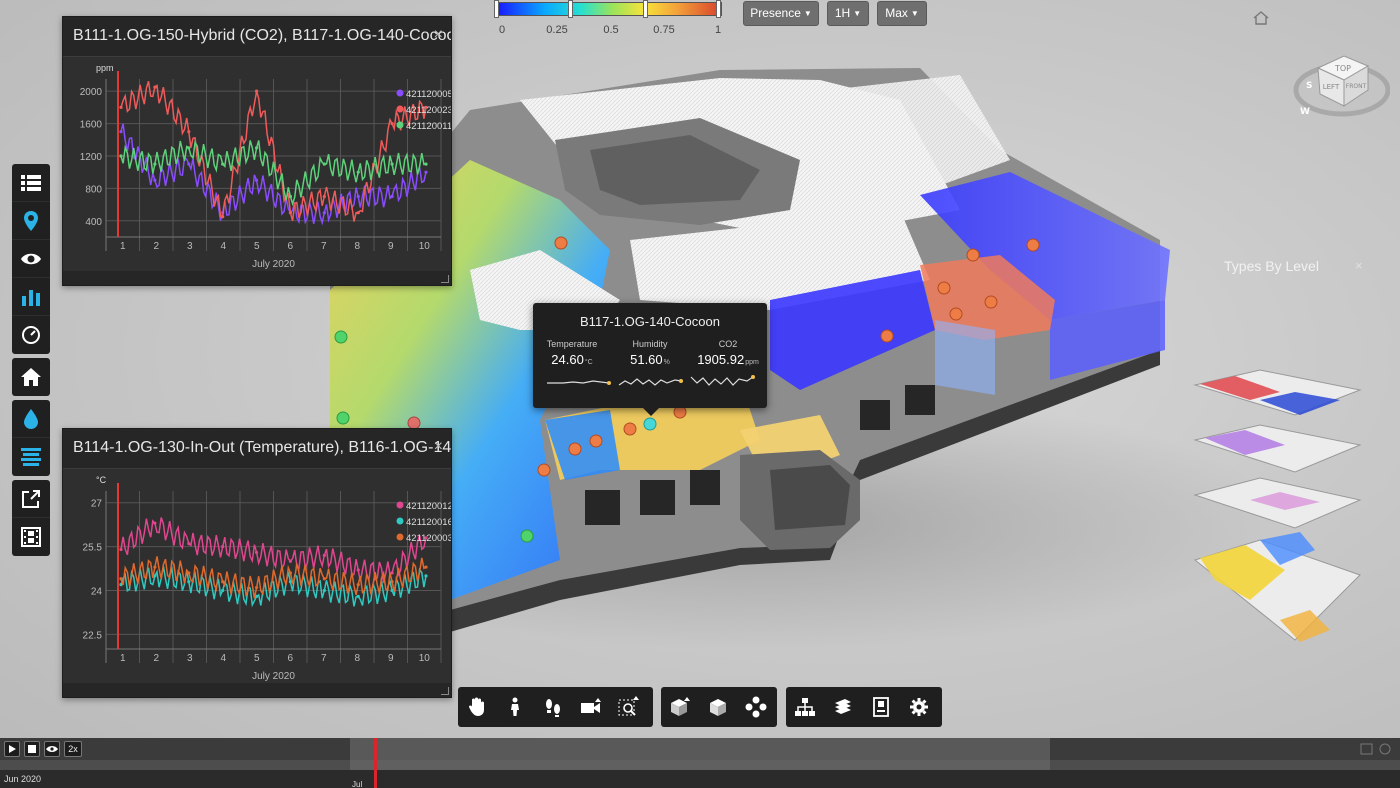  Describe the element at coordinates (843, 707) in the screenshot. I see `layers-button` at that location.